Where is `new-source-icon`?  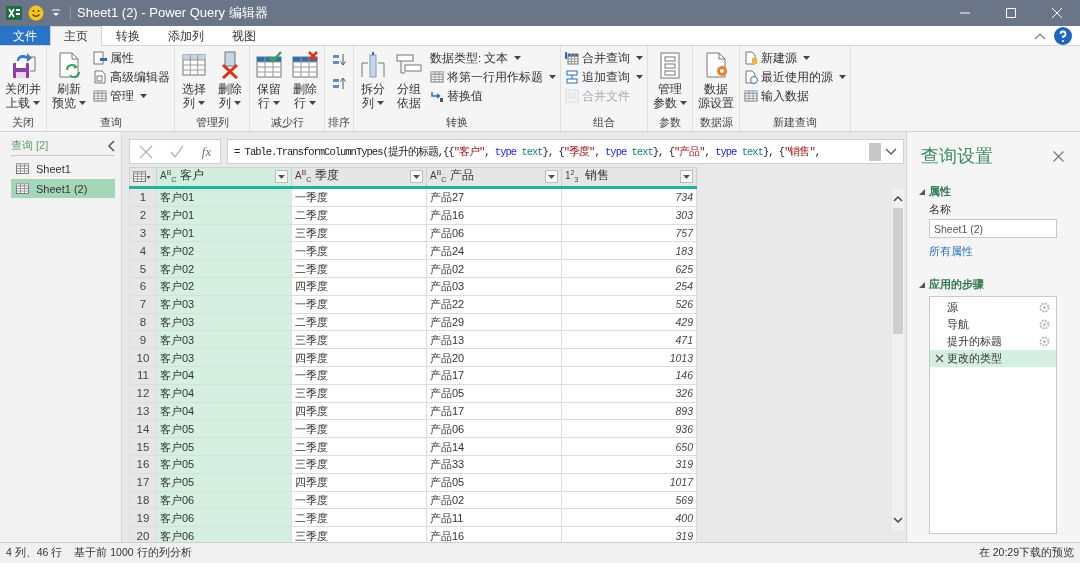 new-source-icon is located at coordinates (751, 58).